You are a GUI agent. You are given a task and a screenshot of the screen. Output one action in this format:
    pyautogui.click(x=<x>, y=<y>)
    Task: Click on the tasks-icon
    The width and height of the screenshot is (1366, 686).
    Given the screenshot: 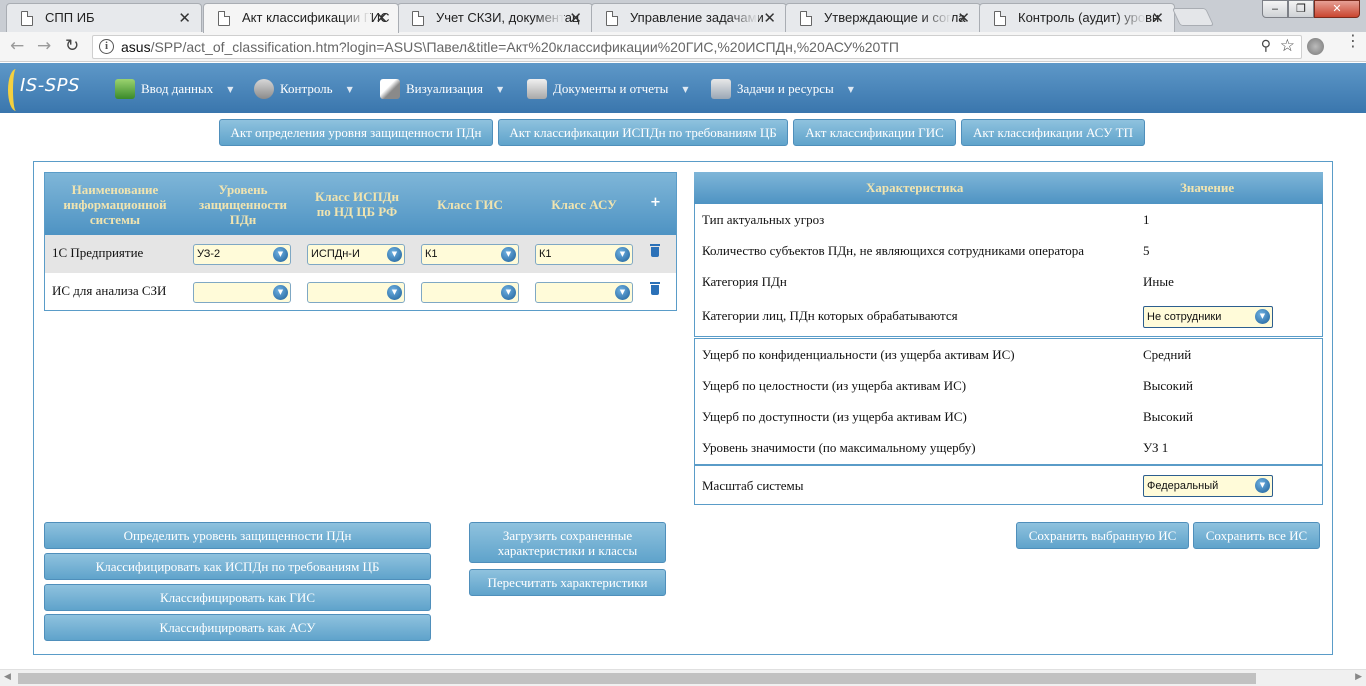 What is the action you would take?
    pyautogui.click(x=721, y=89)
    